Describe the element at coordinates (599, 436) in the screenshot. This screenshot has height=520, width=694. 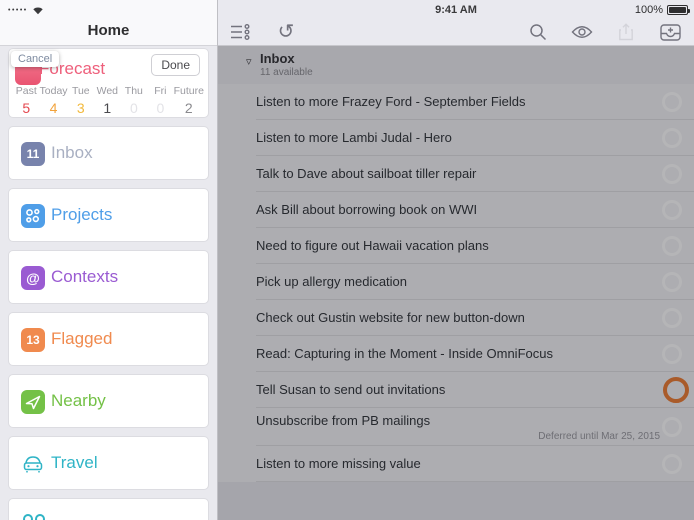
I see `deferred-note: Deferred until Mar 25, 2015` at that location.